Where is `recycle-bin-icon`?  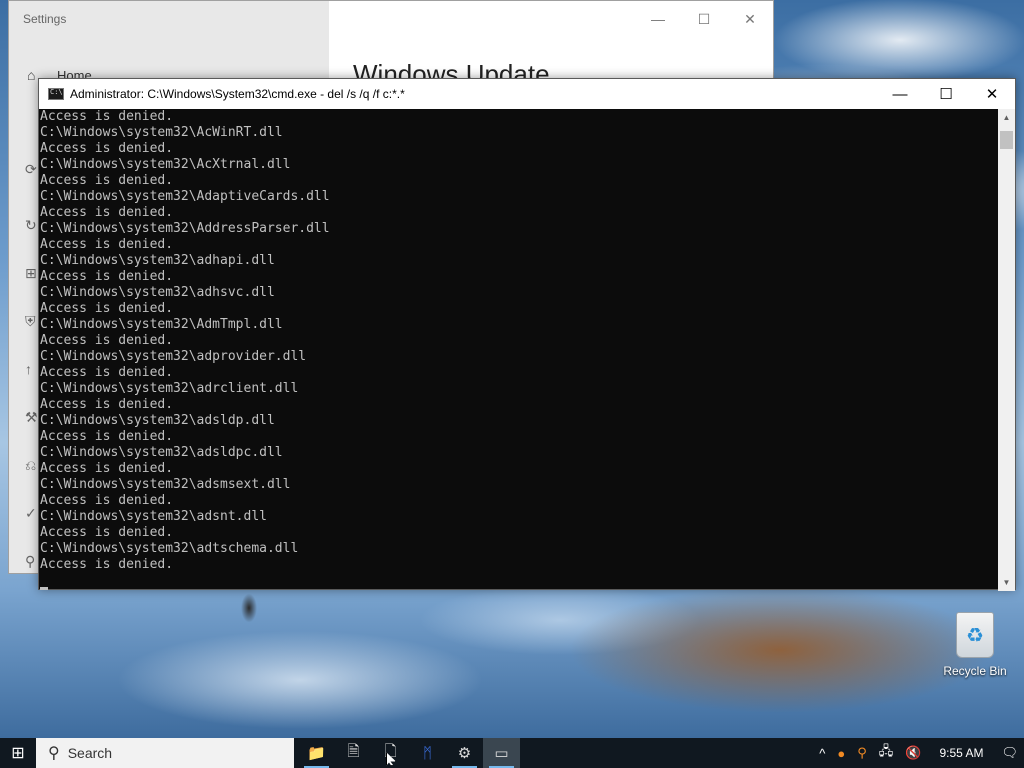 recycle-bin-icon is located at coordinates (975, 635).